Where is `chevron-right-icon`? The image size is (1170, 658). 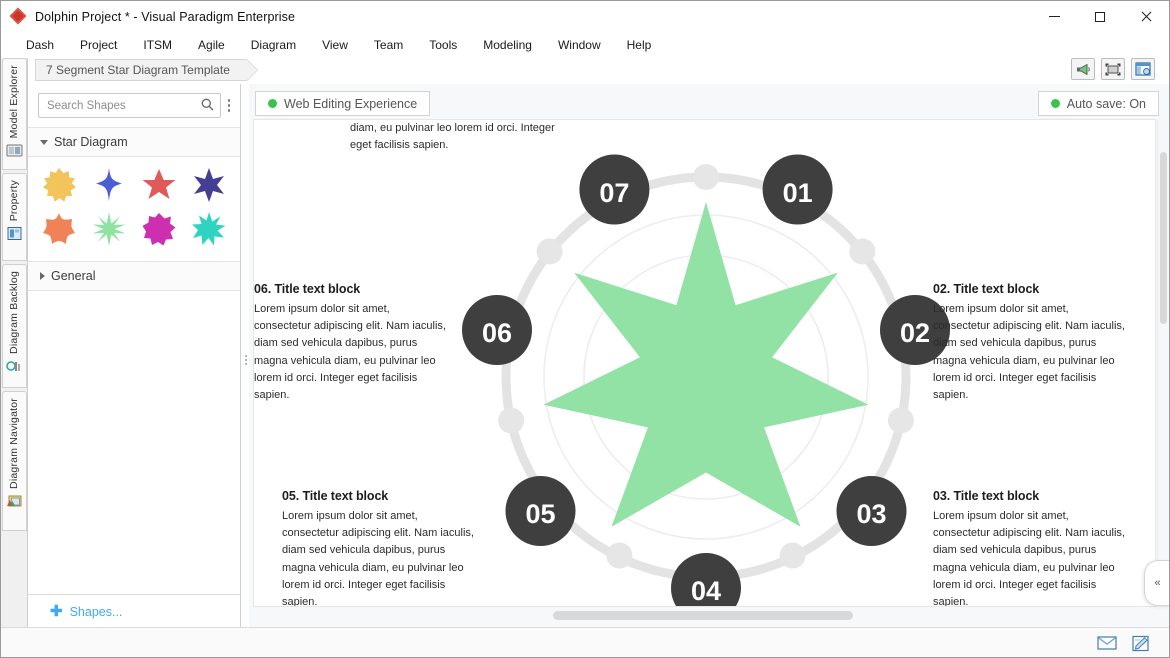
chevron-right-icon is located at coordinates (42, 276).